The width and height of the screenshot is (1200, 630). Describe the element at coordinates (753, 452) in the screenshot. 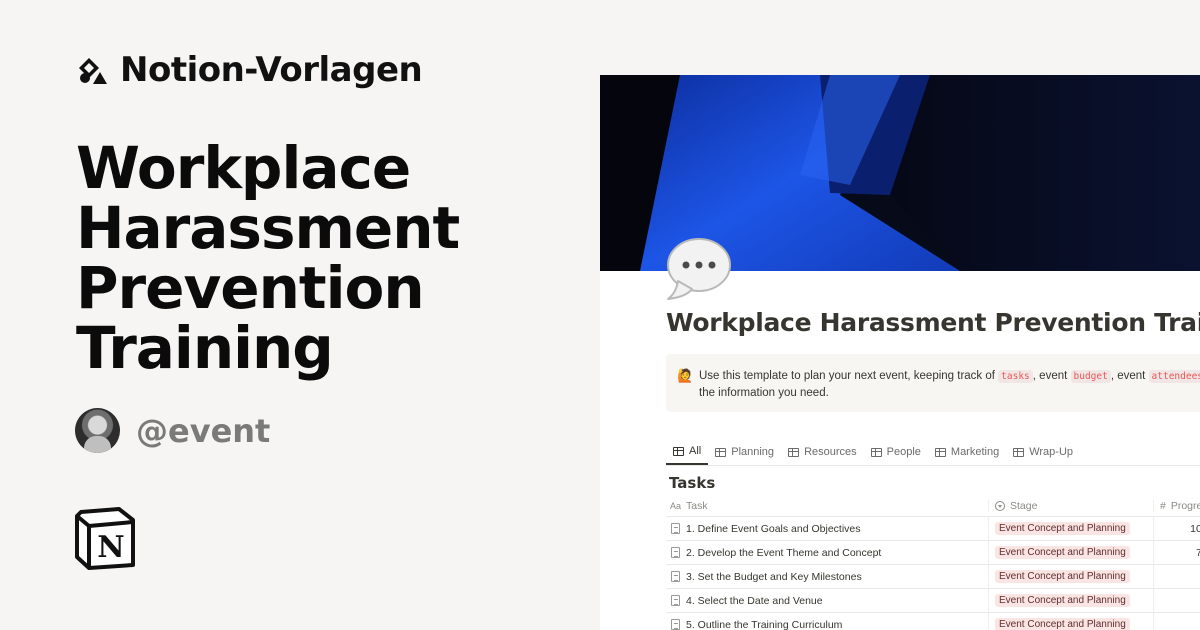

I see `tab-label: Planning` at that location.